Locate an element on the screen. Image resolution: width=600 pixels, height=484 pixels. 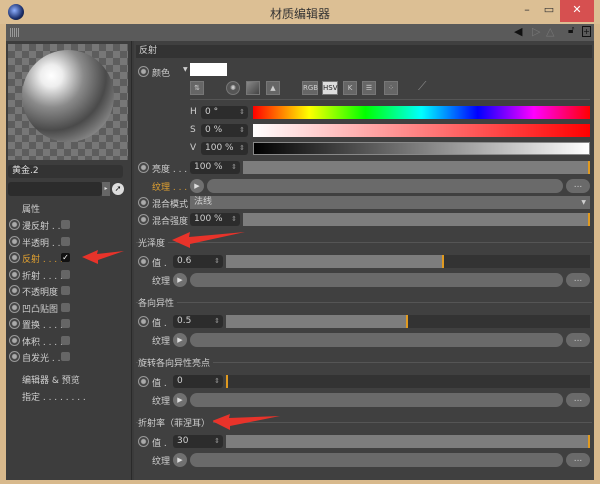
section-title: 各向异性 is located at coordinates (158, 302).